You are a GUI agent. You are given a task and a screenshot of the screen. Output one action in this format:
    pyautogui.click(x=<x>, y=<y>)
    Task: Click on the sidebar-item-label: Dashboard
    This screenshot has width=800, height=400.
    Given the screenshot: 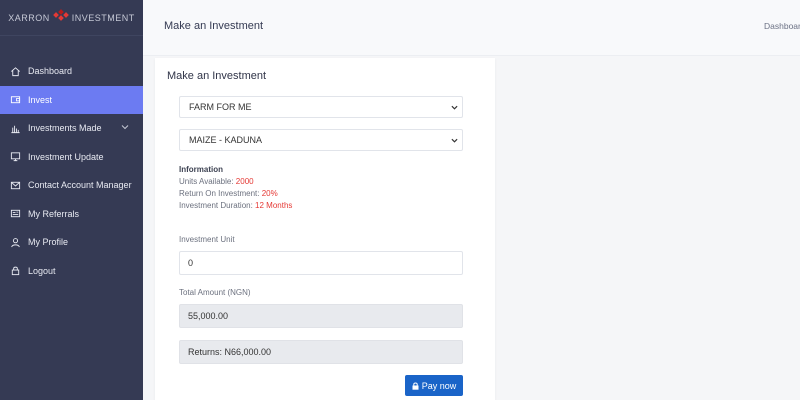 What is the action you would take?
    pyautogui.click(x=50, y=71)
    